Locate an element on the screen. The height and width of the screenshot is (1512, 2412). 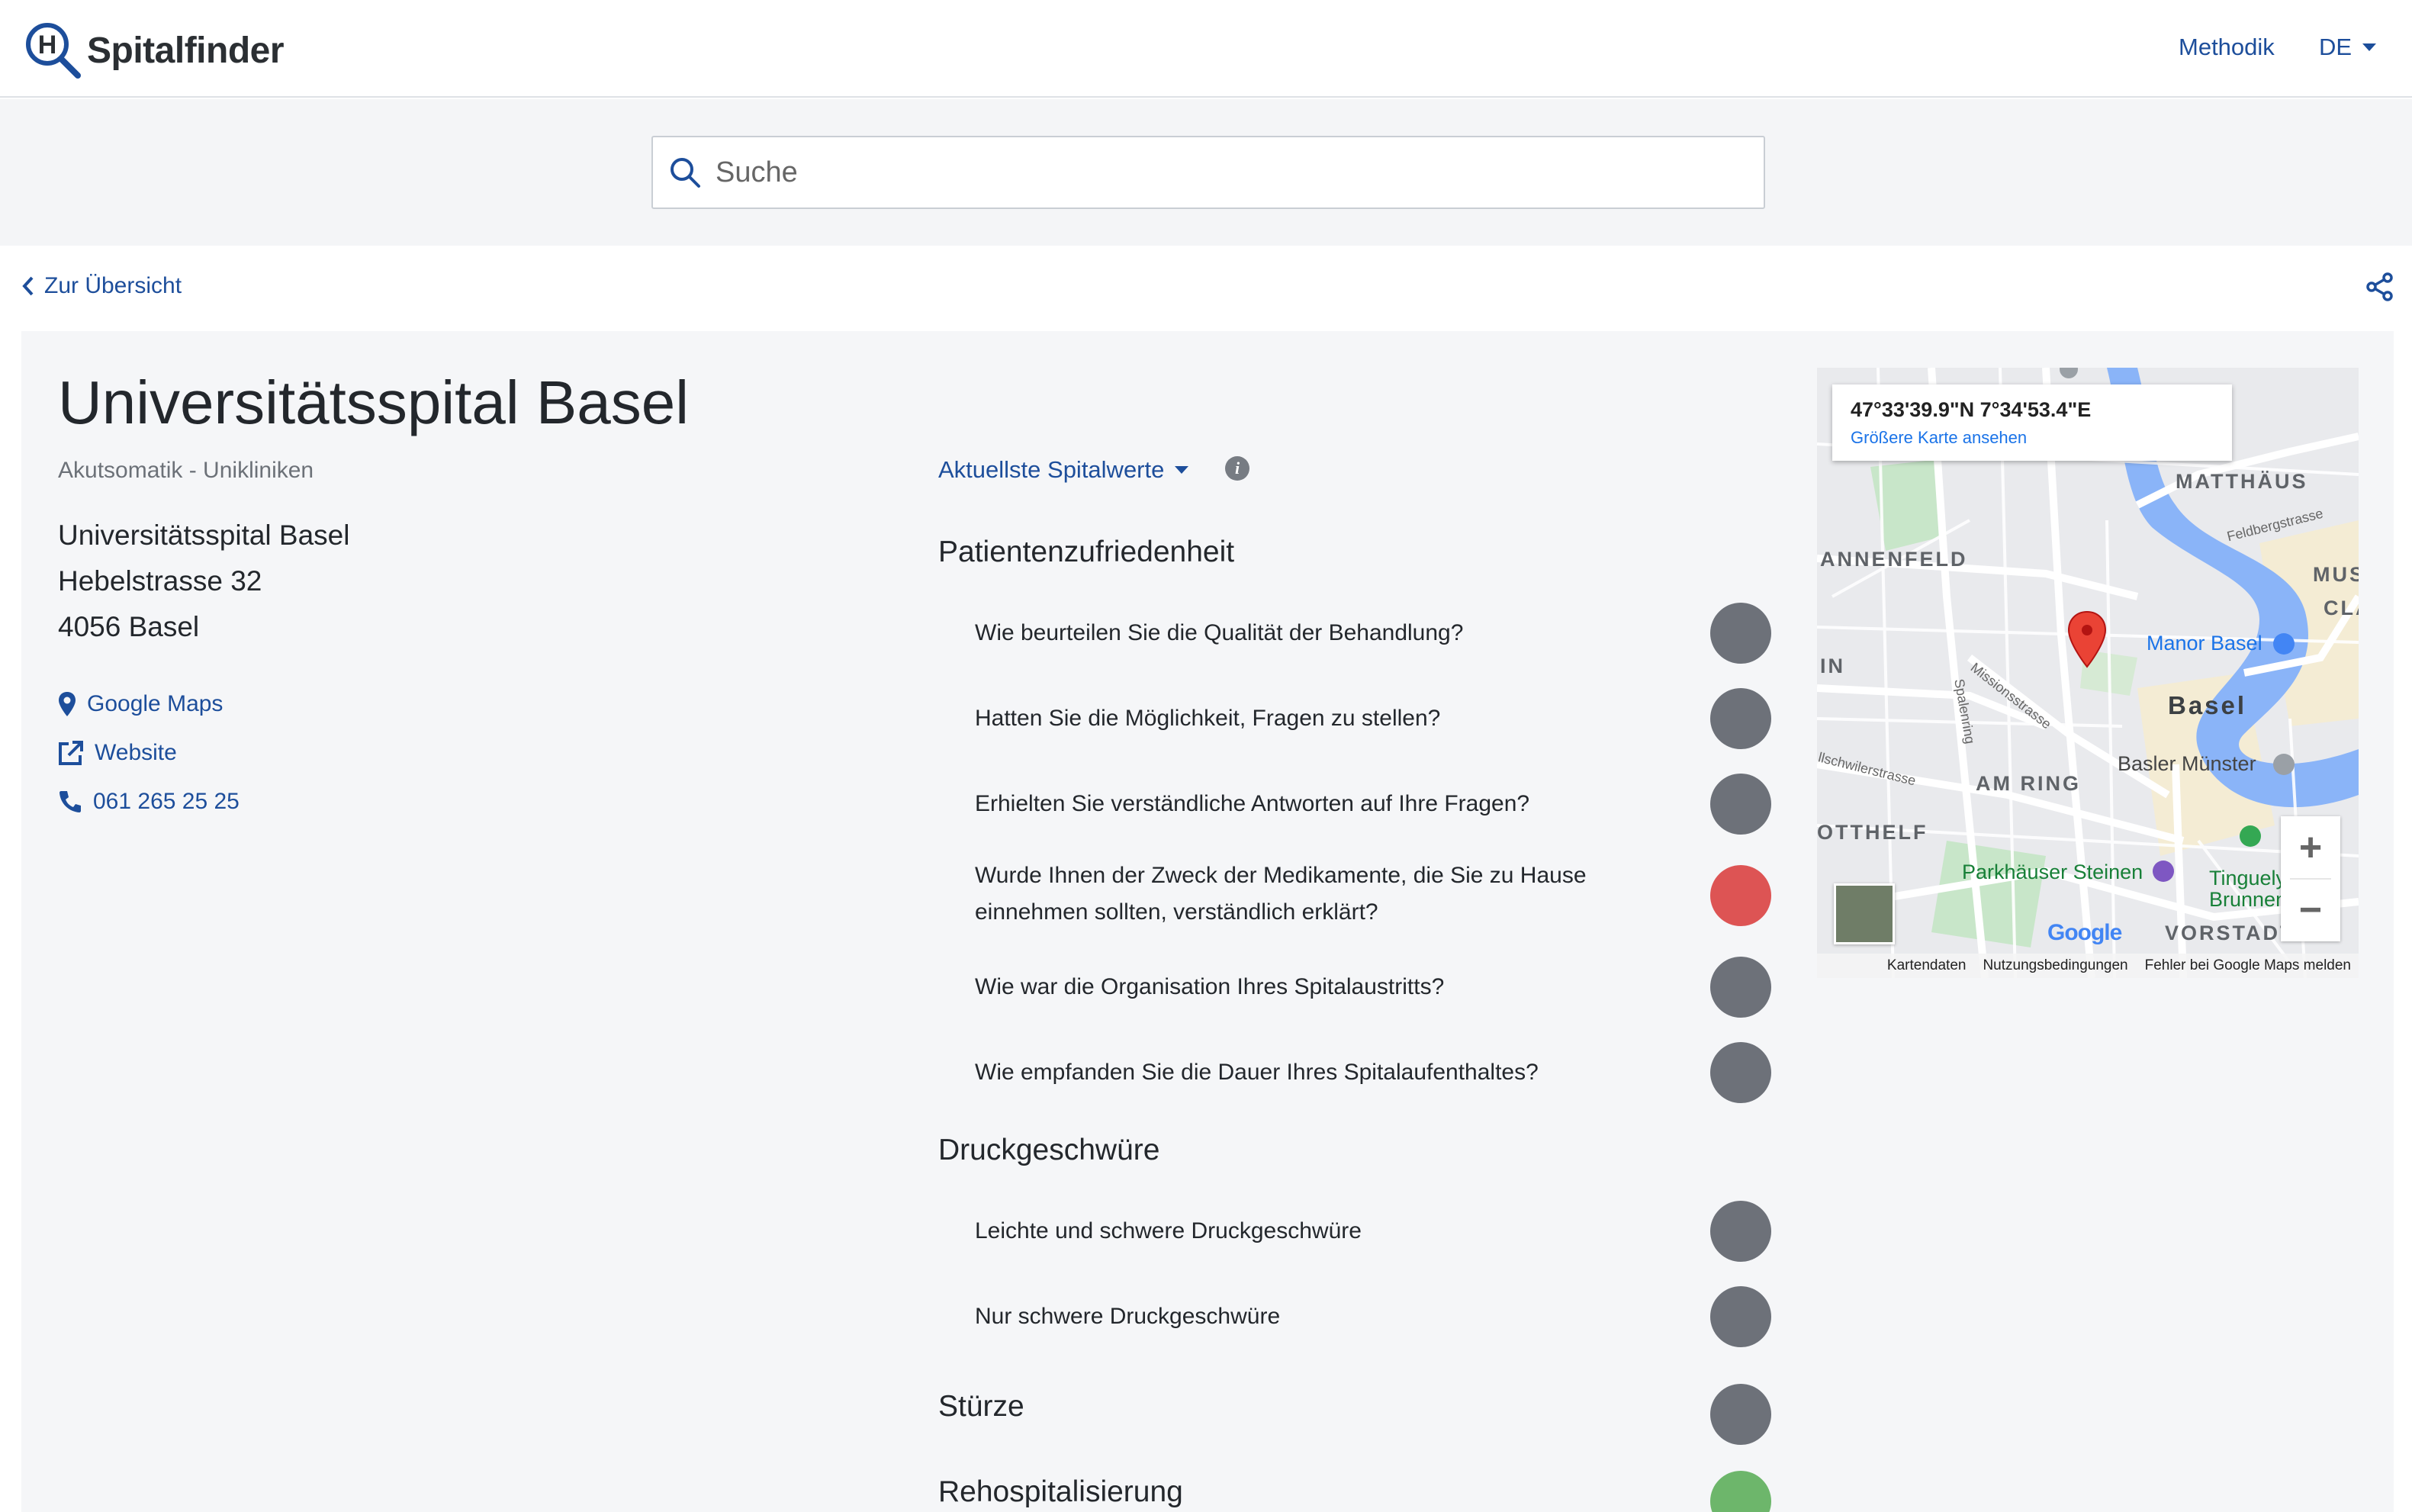
zoom-in-button: + is located at coordinates (2310, 848).